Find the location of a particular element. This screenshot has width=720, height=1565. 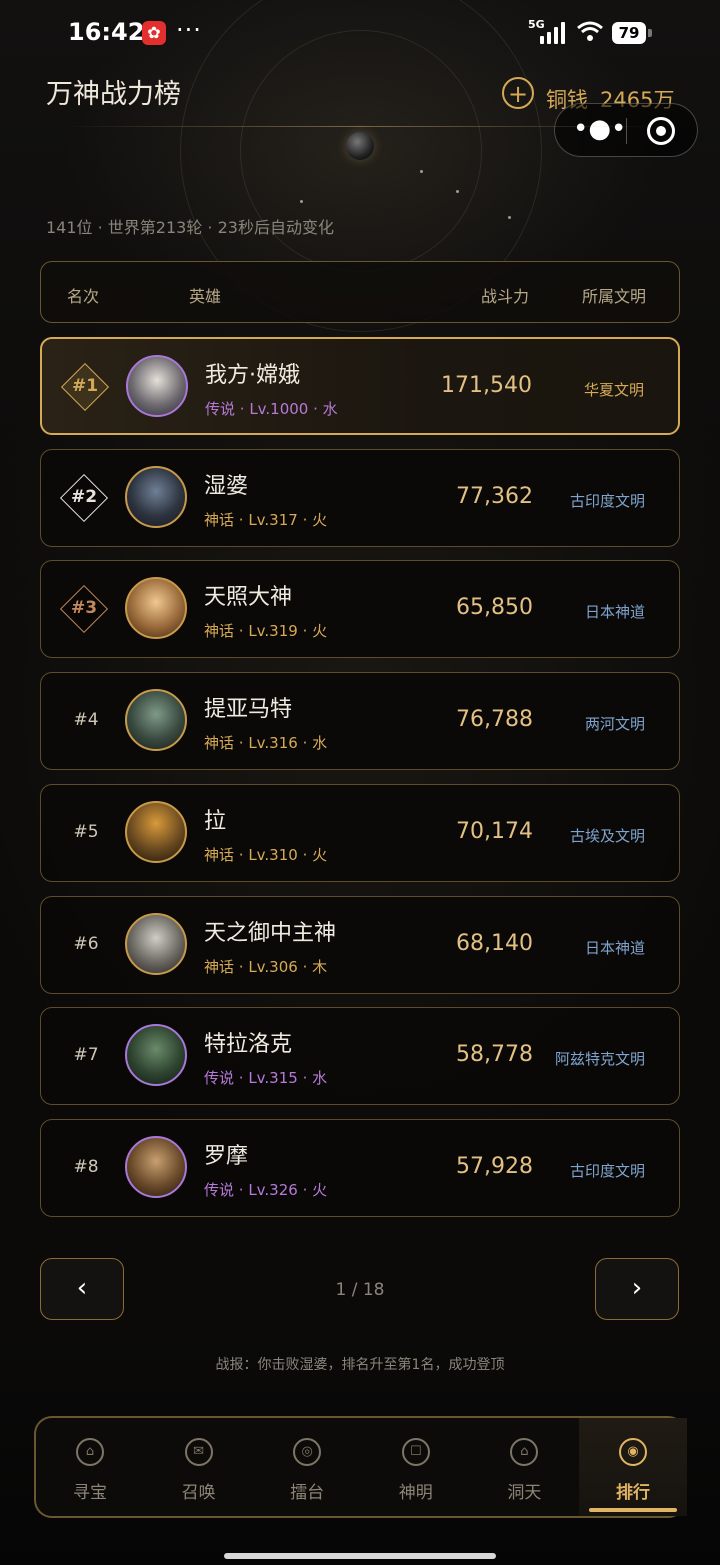

hero-meta: 神话 · Lv.306 · 木 is located at coordinates (265, 966).